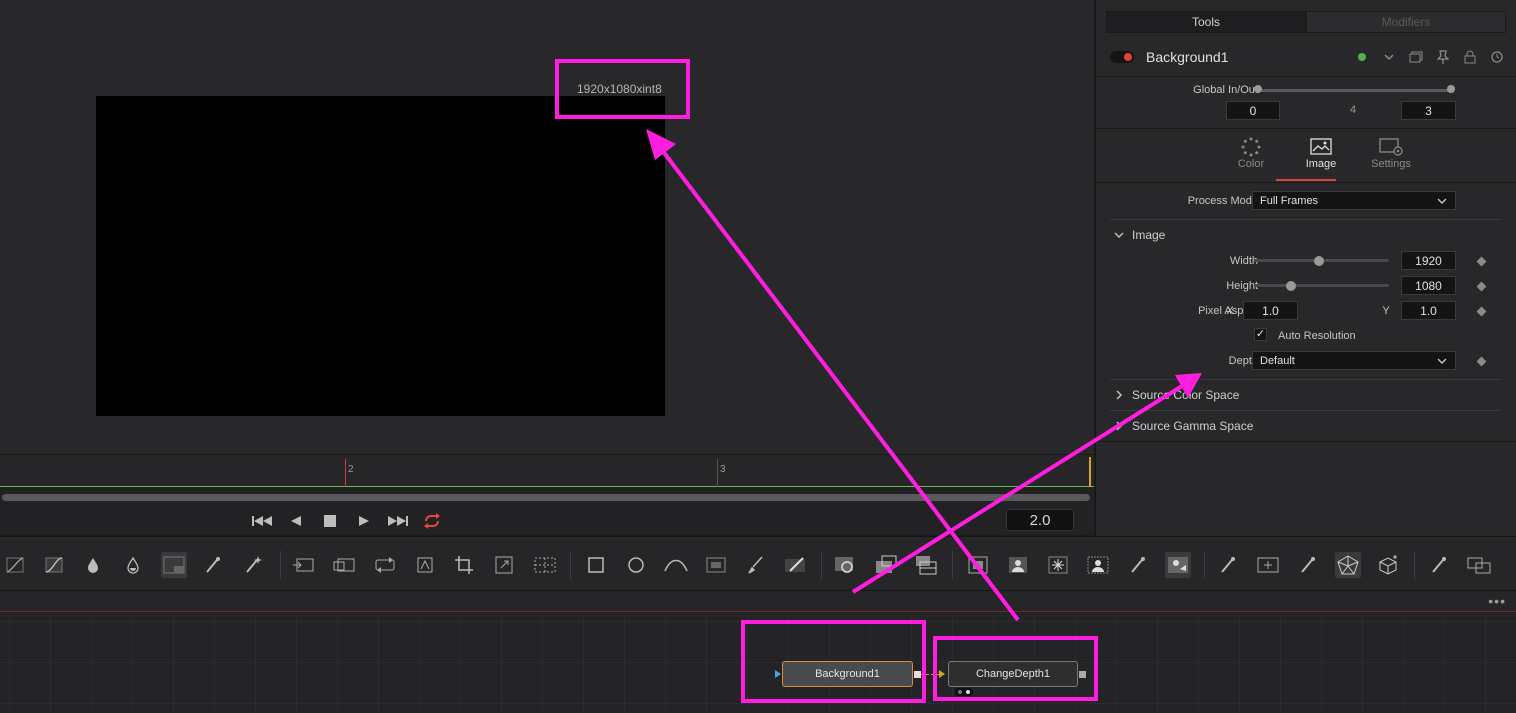 The image size is (1516, 713). What do you see at coordinates (1228, 311) in the screenshot?
I see `pixel-aspect-label: Pixel Aspect` at bounding box center [1228, 311].